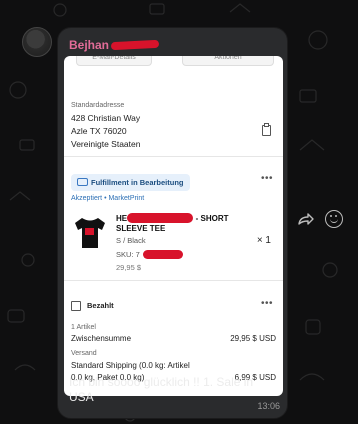 The image size is (358, 424). What do you see at coordinates (130, 365) in the screenshot?
I see `shipping-label-1: Standard Shipping (0.0 kg: Artikel` at bounding box center [130, 365].